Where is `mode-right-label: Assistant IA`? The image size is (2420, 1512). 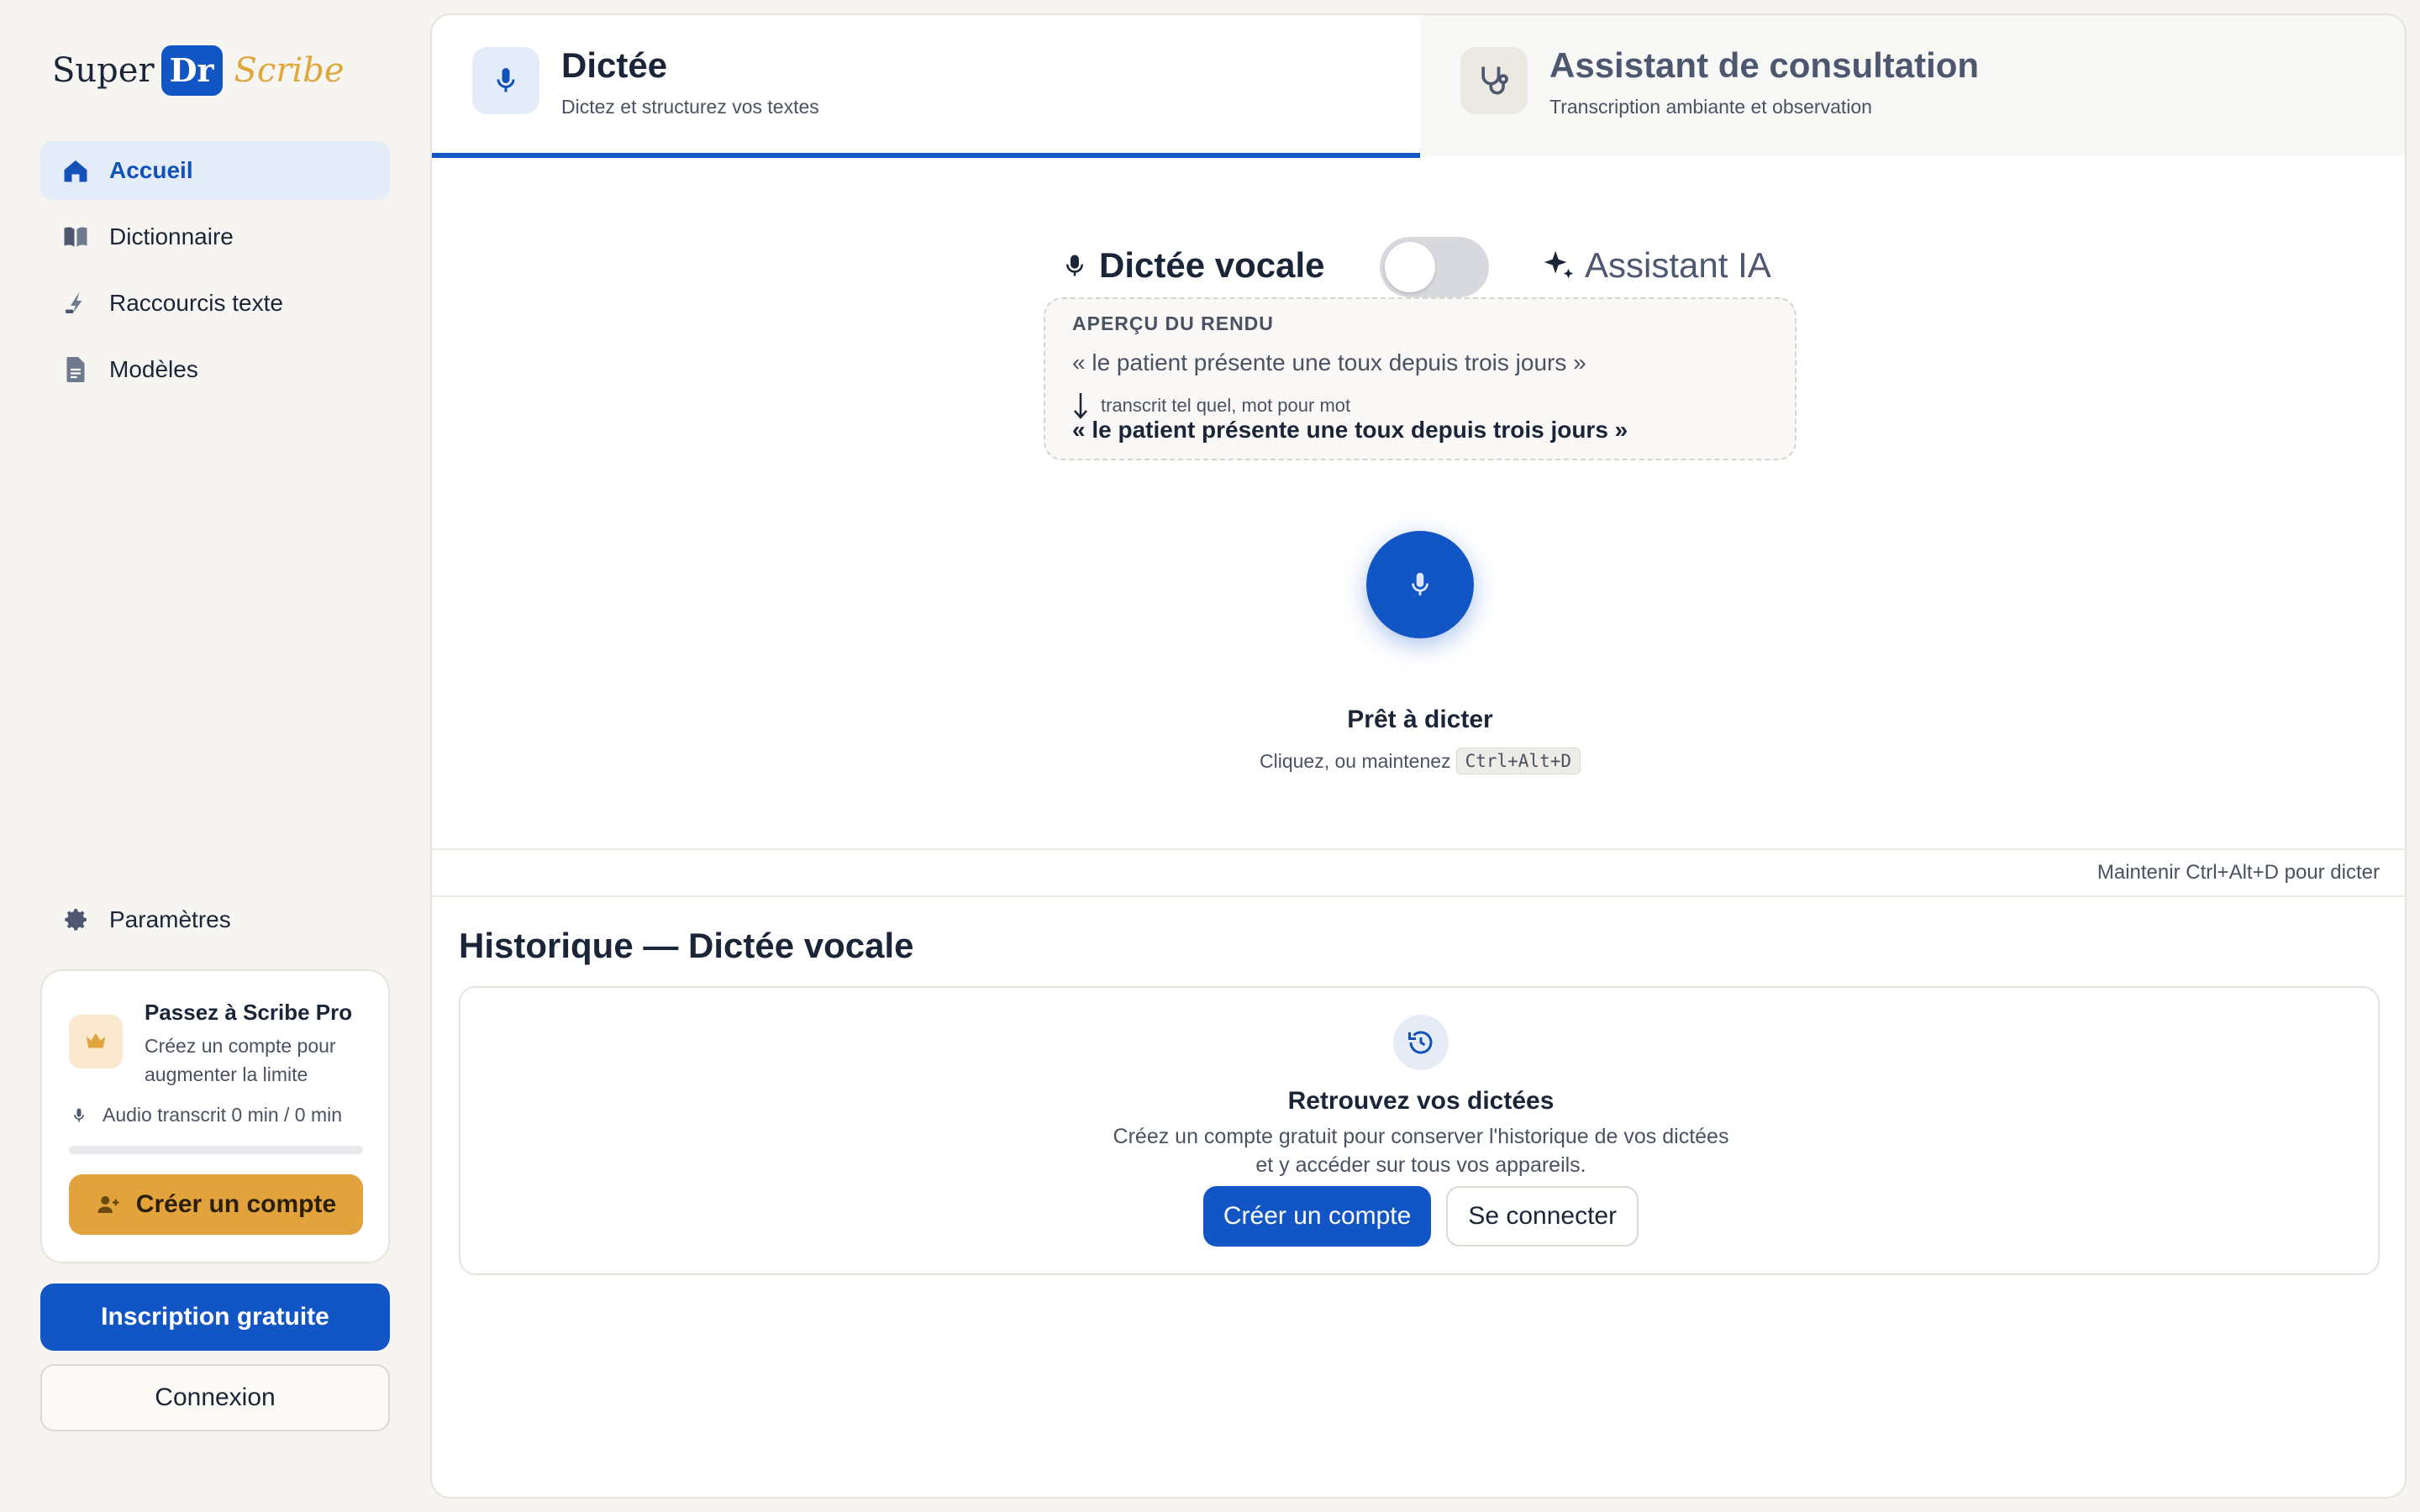 mode-right-label: Assistant IA is located at coordinates (1678, 265).